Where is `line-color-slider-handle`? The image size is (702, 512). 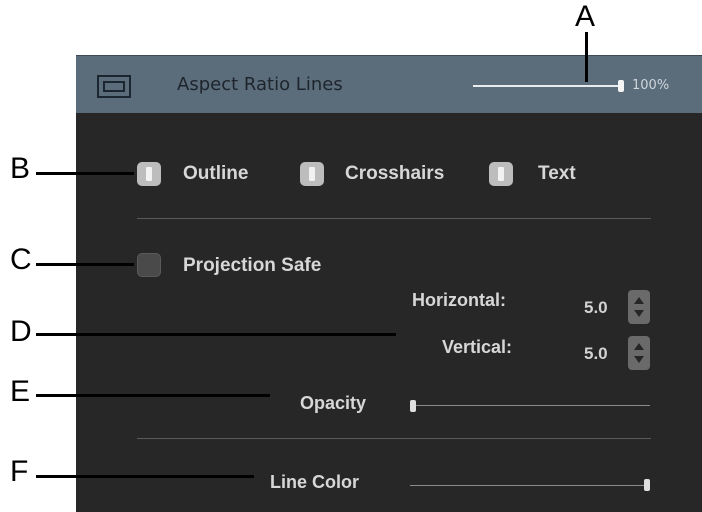
line-color-slider-handle is located at coordinates (647, 485).